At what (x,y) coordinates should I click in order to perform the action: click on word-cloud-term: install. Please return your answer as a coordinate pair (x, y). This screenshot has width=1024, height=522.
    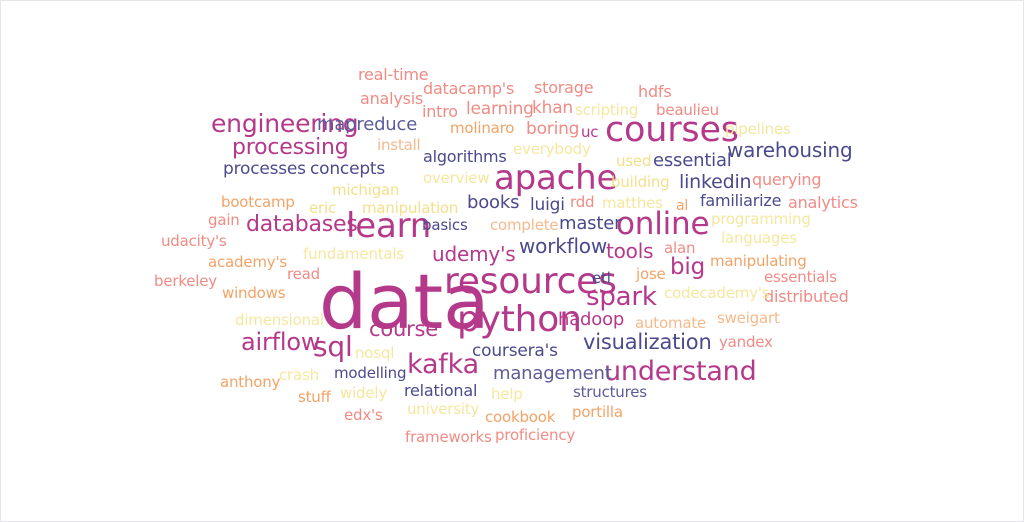
    Looking at the image, I should click on (399, 145).